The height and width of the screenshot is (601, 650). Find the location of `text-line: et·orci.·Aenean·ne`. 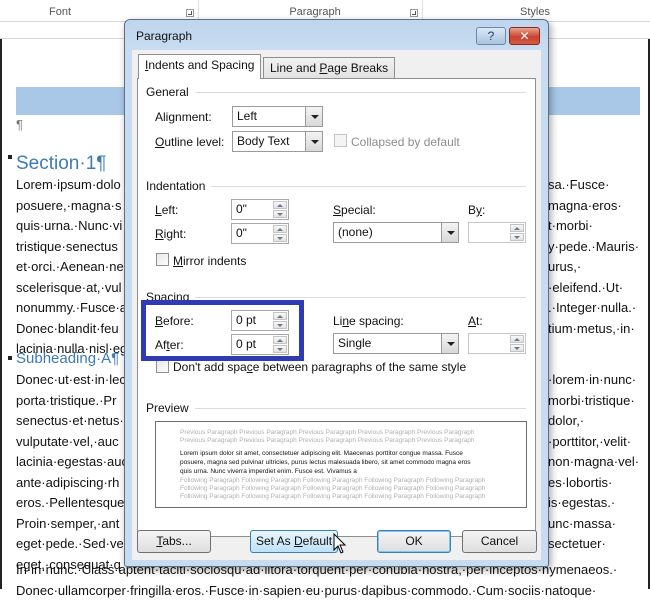

text-line: et·orci.·Aenean·ne is located at coordinates (71, 267).